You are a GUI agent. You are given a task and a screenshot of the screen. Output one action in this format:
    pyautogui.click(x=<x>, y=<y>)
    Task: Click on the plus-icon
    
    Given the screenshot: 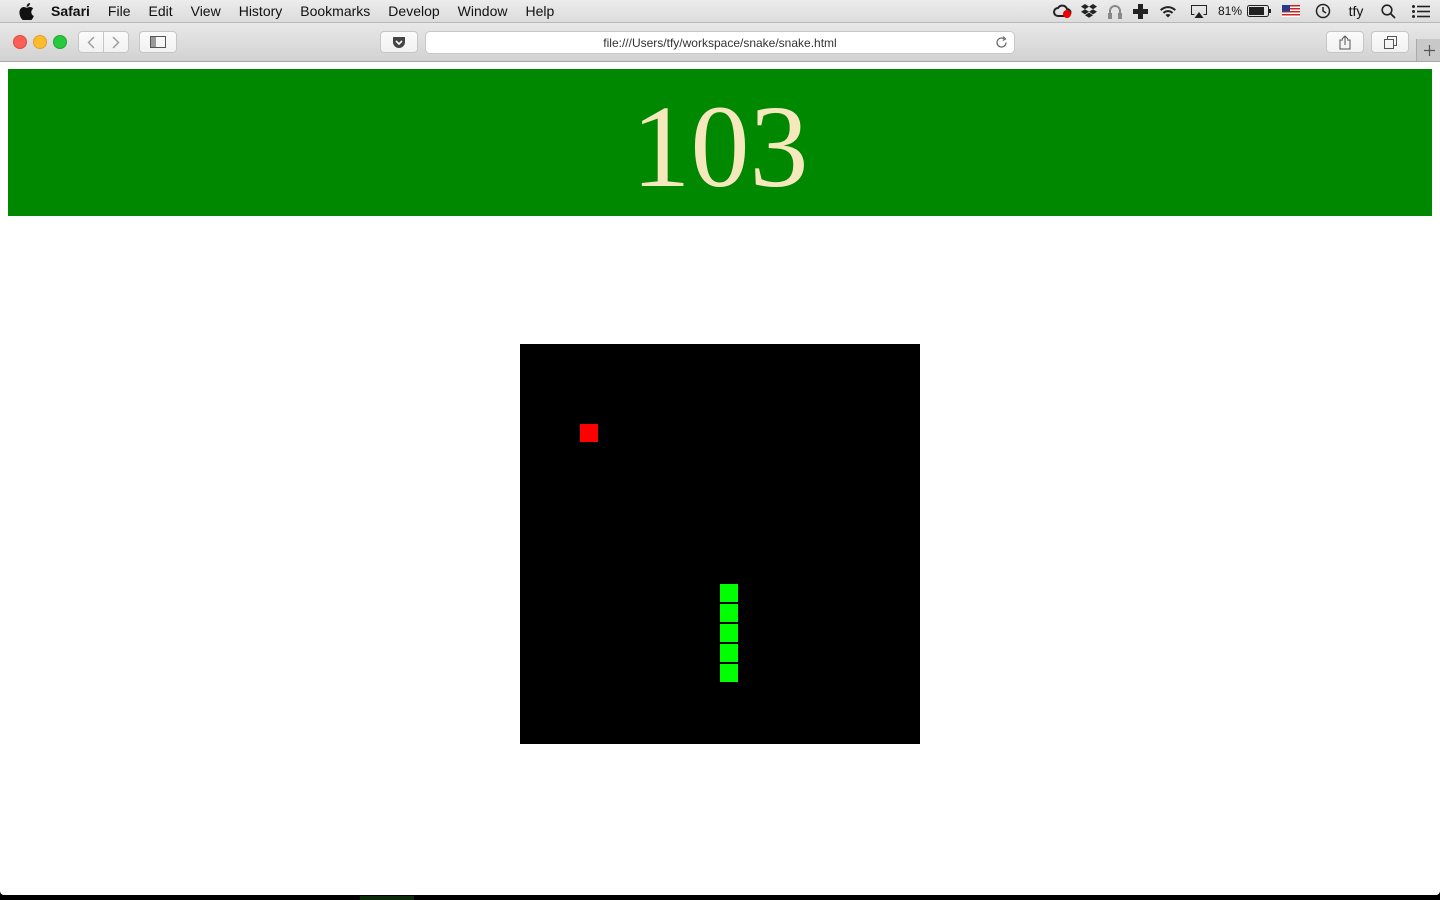 What is the action you would take?
    pyautogui.click(x=1429, y=50)
    